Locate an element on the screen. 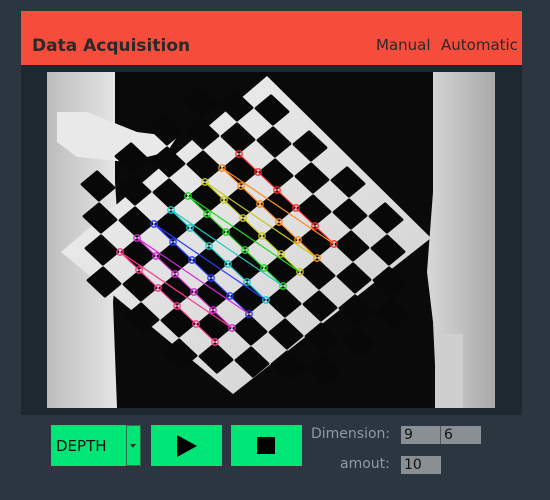 Image resolution: width=550 pixels, height=500 pixels. play-button is located at coordinates (186, 445).